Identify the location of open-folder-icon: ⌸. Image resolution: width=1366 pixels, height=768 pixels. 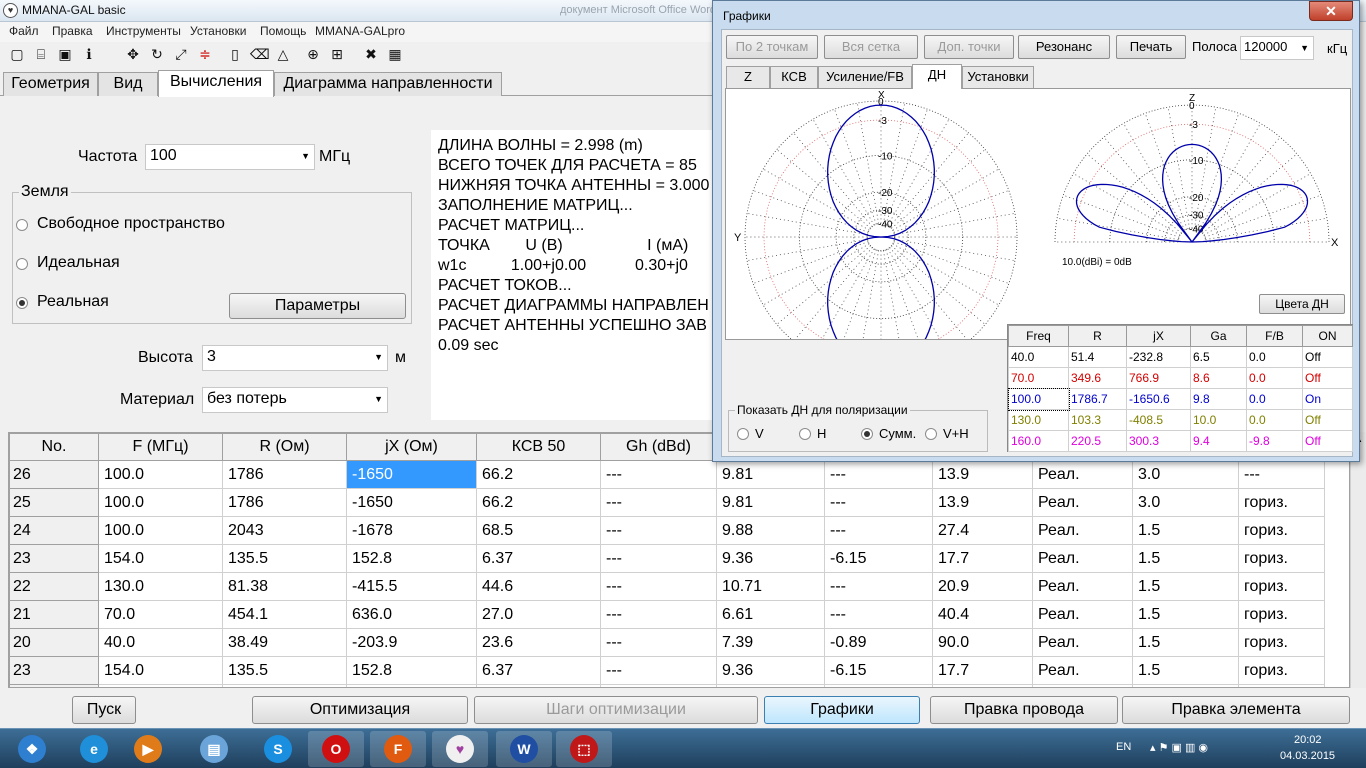
(41, 55).